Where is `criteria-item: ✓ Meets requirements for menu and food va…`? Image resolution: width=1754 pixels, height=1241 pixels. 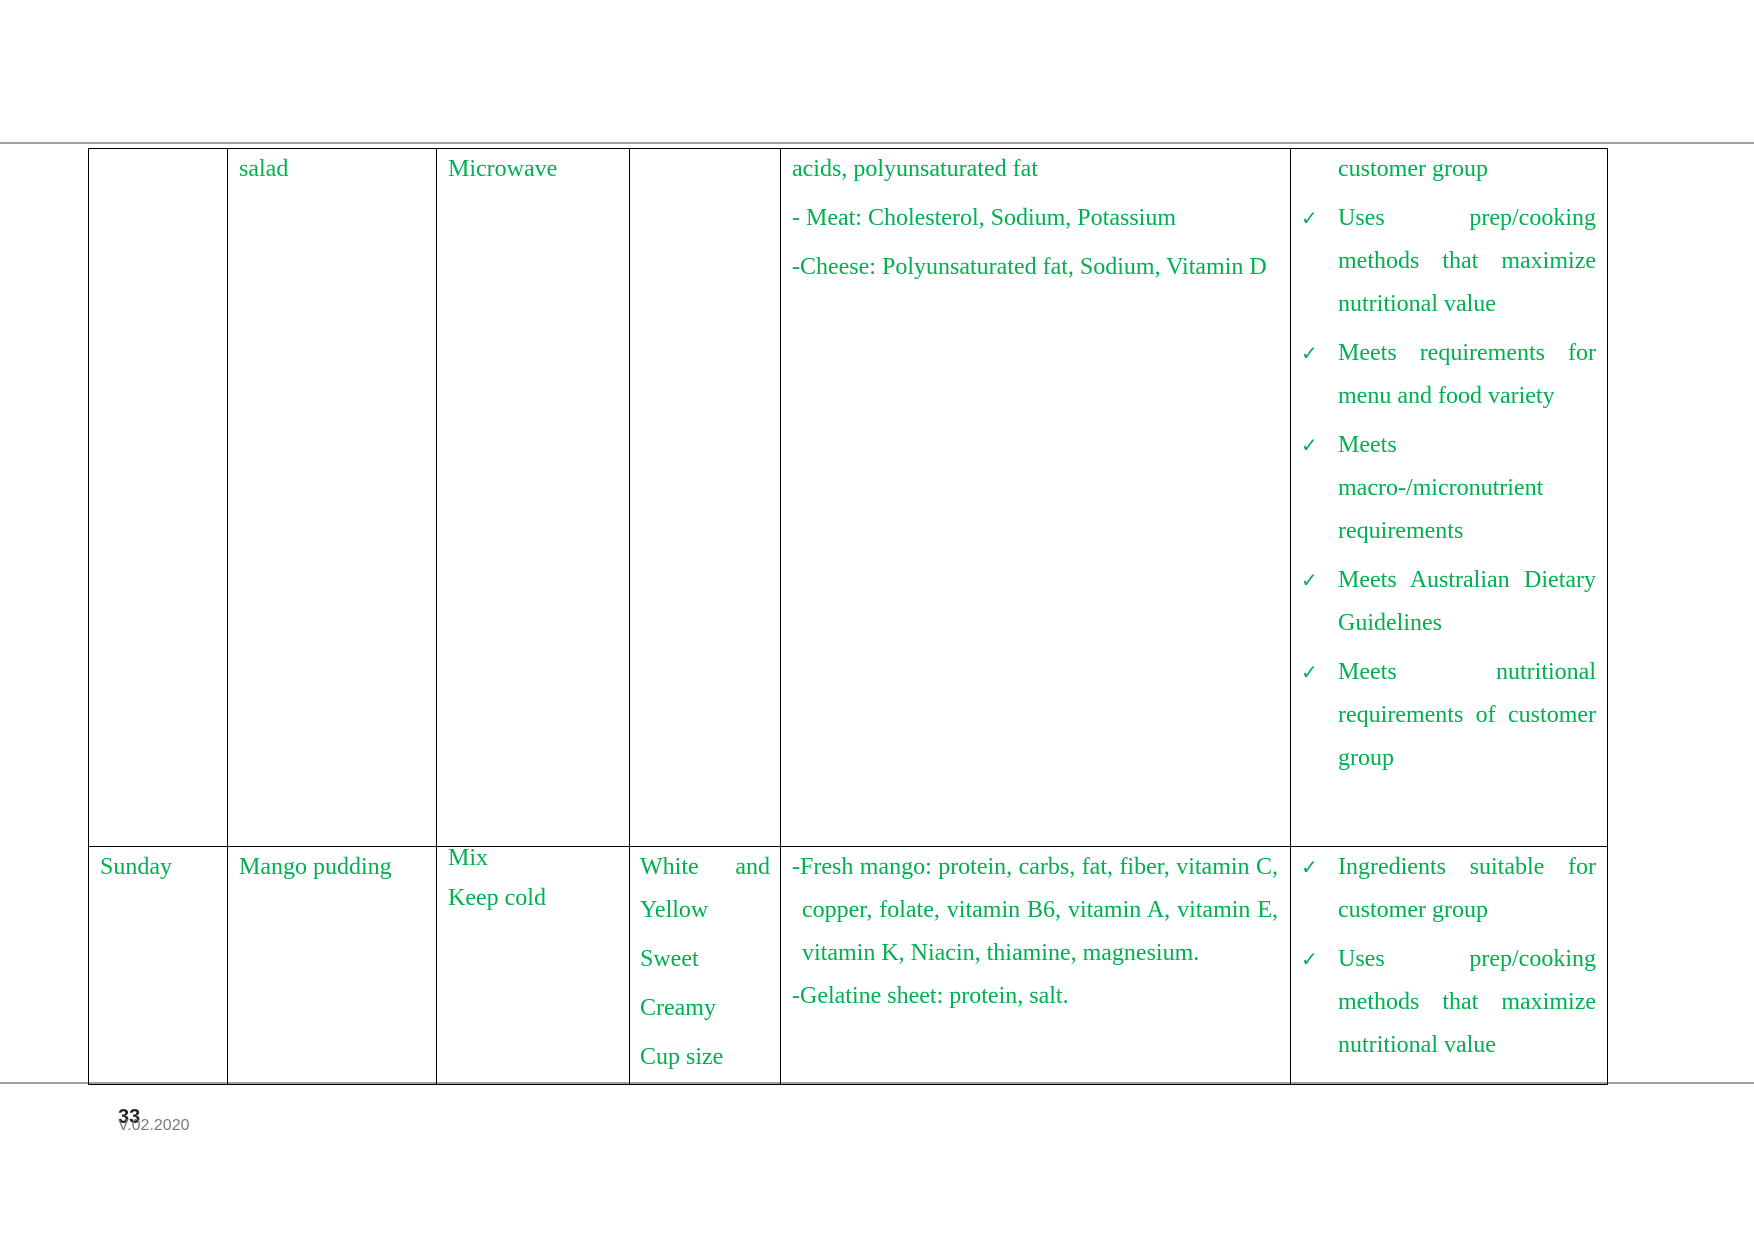 criteria-item: ✓ Meets requirements for menu and food va… is located at coordinates (1448, 375).